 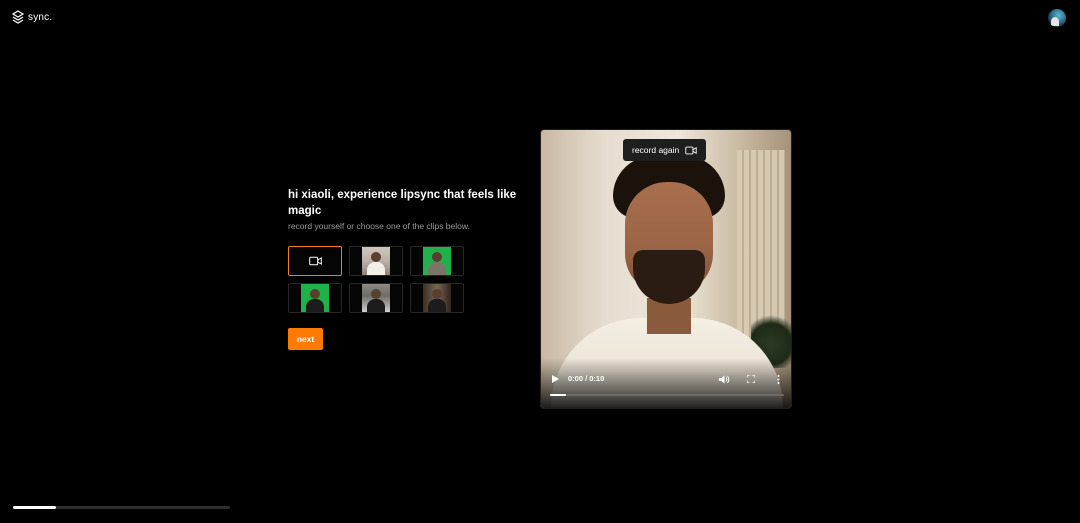 I want to click on more-vertical-icon, so click(x=778, y=379).